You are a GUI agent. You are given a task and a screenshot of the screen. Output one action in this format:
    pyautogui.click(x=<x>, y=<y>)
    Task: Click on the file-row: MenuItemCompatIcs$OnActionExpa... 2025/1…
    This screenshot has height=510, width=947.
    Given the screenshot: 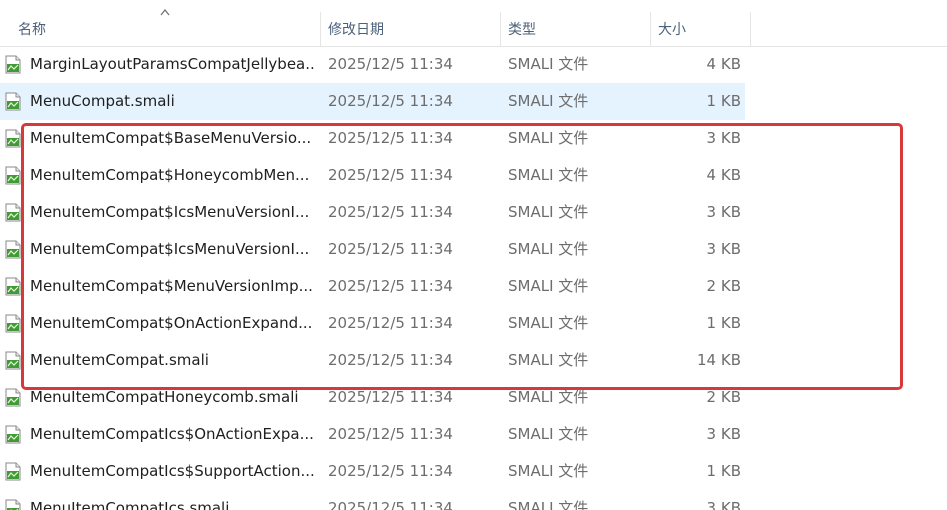 What is the action you would take?
    pyautogui.click(x=372, y=434)
    